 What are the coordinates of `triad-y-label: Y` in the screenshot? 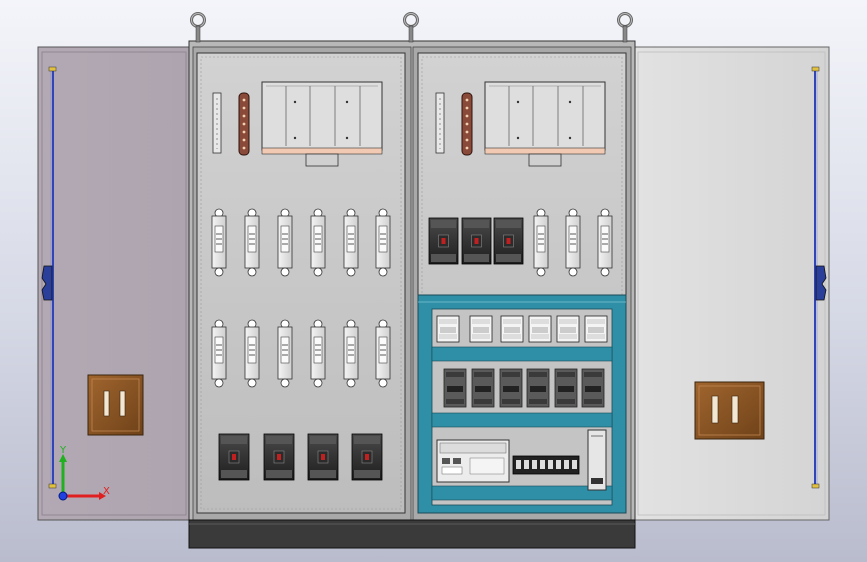 It's located at (63, 450).